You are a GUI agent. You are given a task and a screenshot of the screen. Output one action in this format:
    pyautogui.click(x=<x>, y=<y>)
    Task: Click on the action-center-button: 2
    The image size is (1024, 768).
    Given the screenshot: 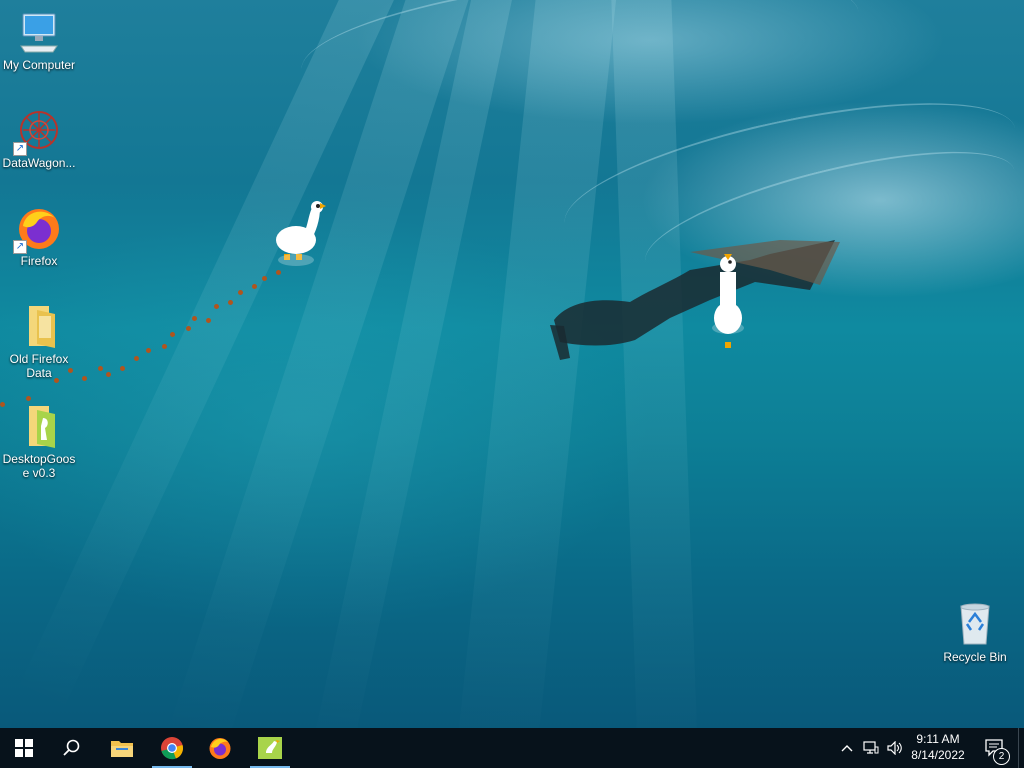 What is the action you would take?
    pyautogui.click(x=995, y=748)
    